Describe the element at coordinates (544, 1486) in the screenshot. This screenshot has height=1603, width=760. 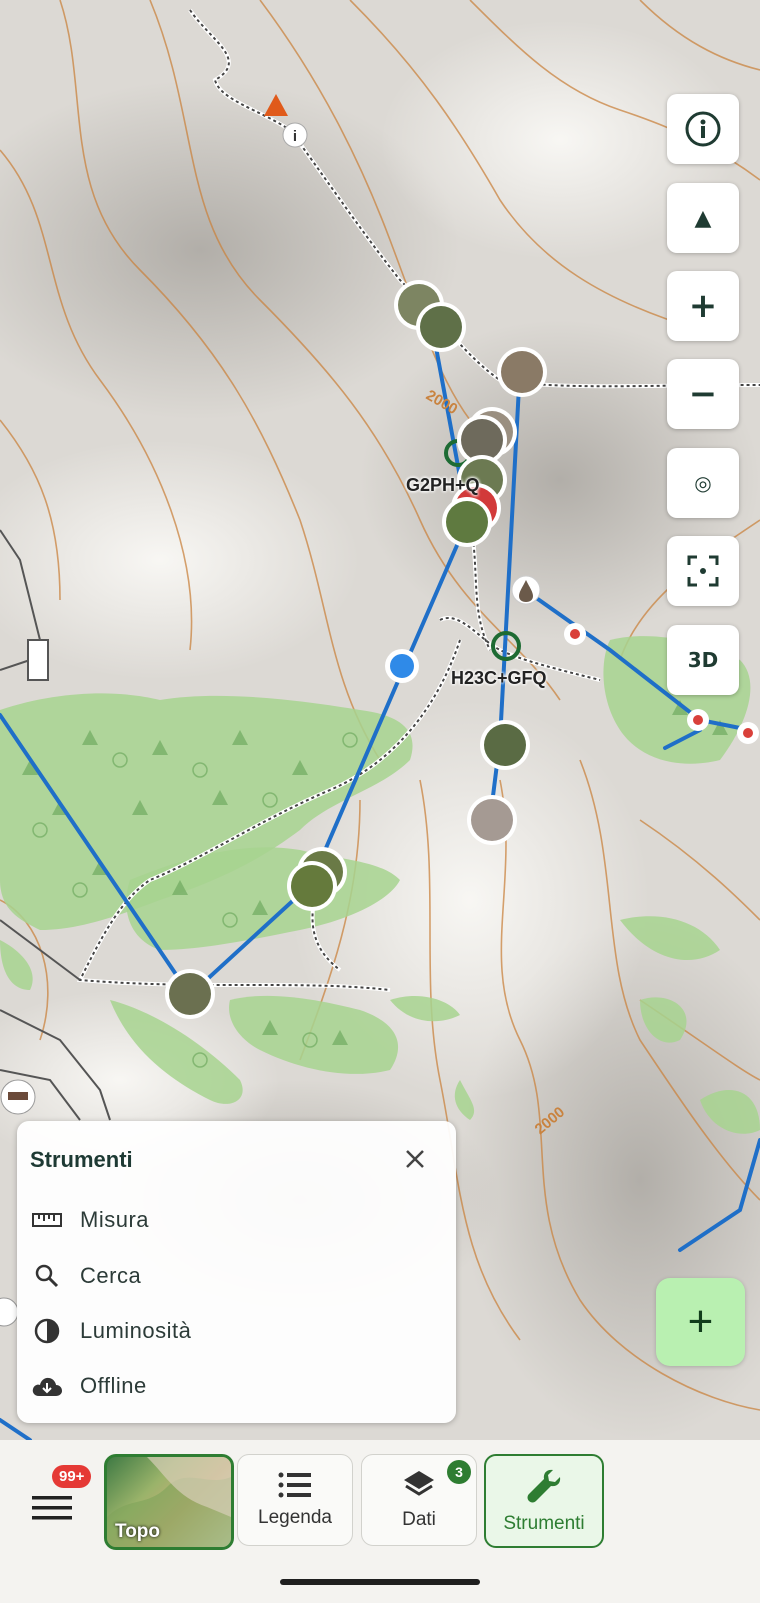
I see `wrench-icon` at that location.